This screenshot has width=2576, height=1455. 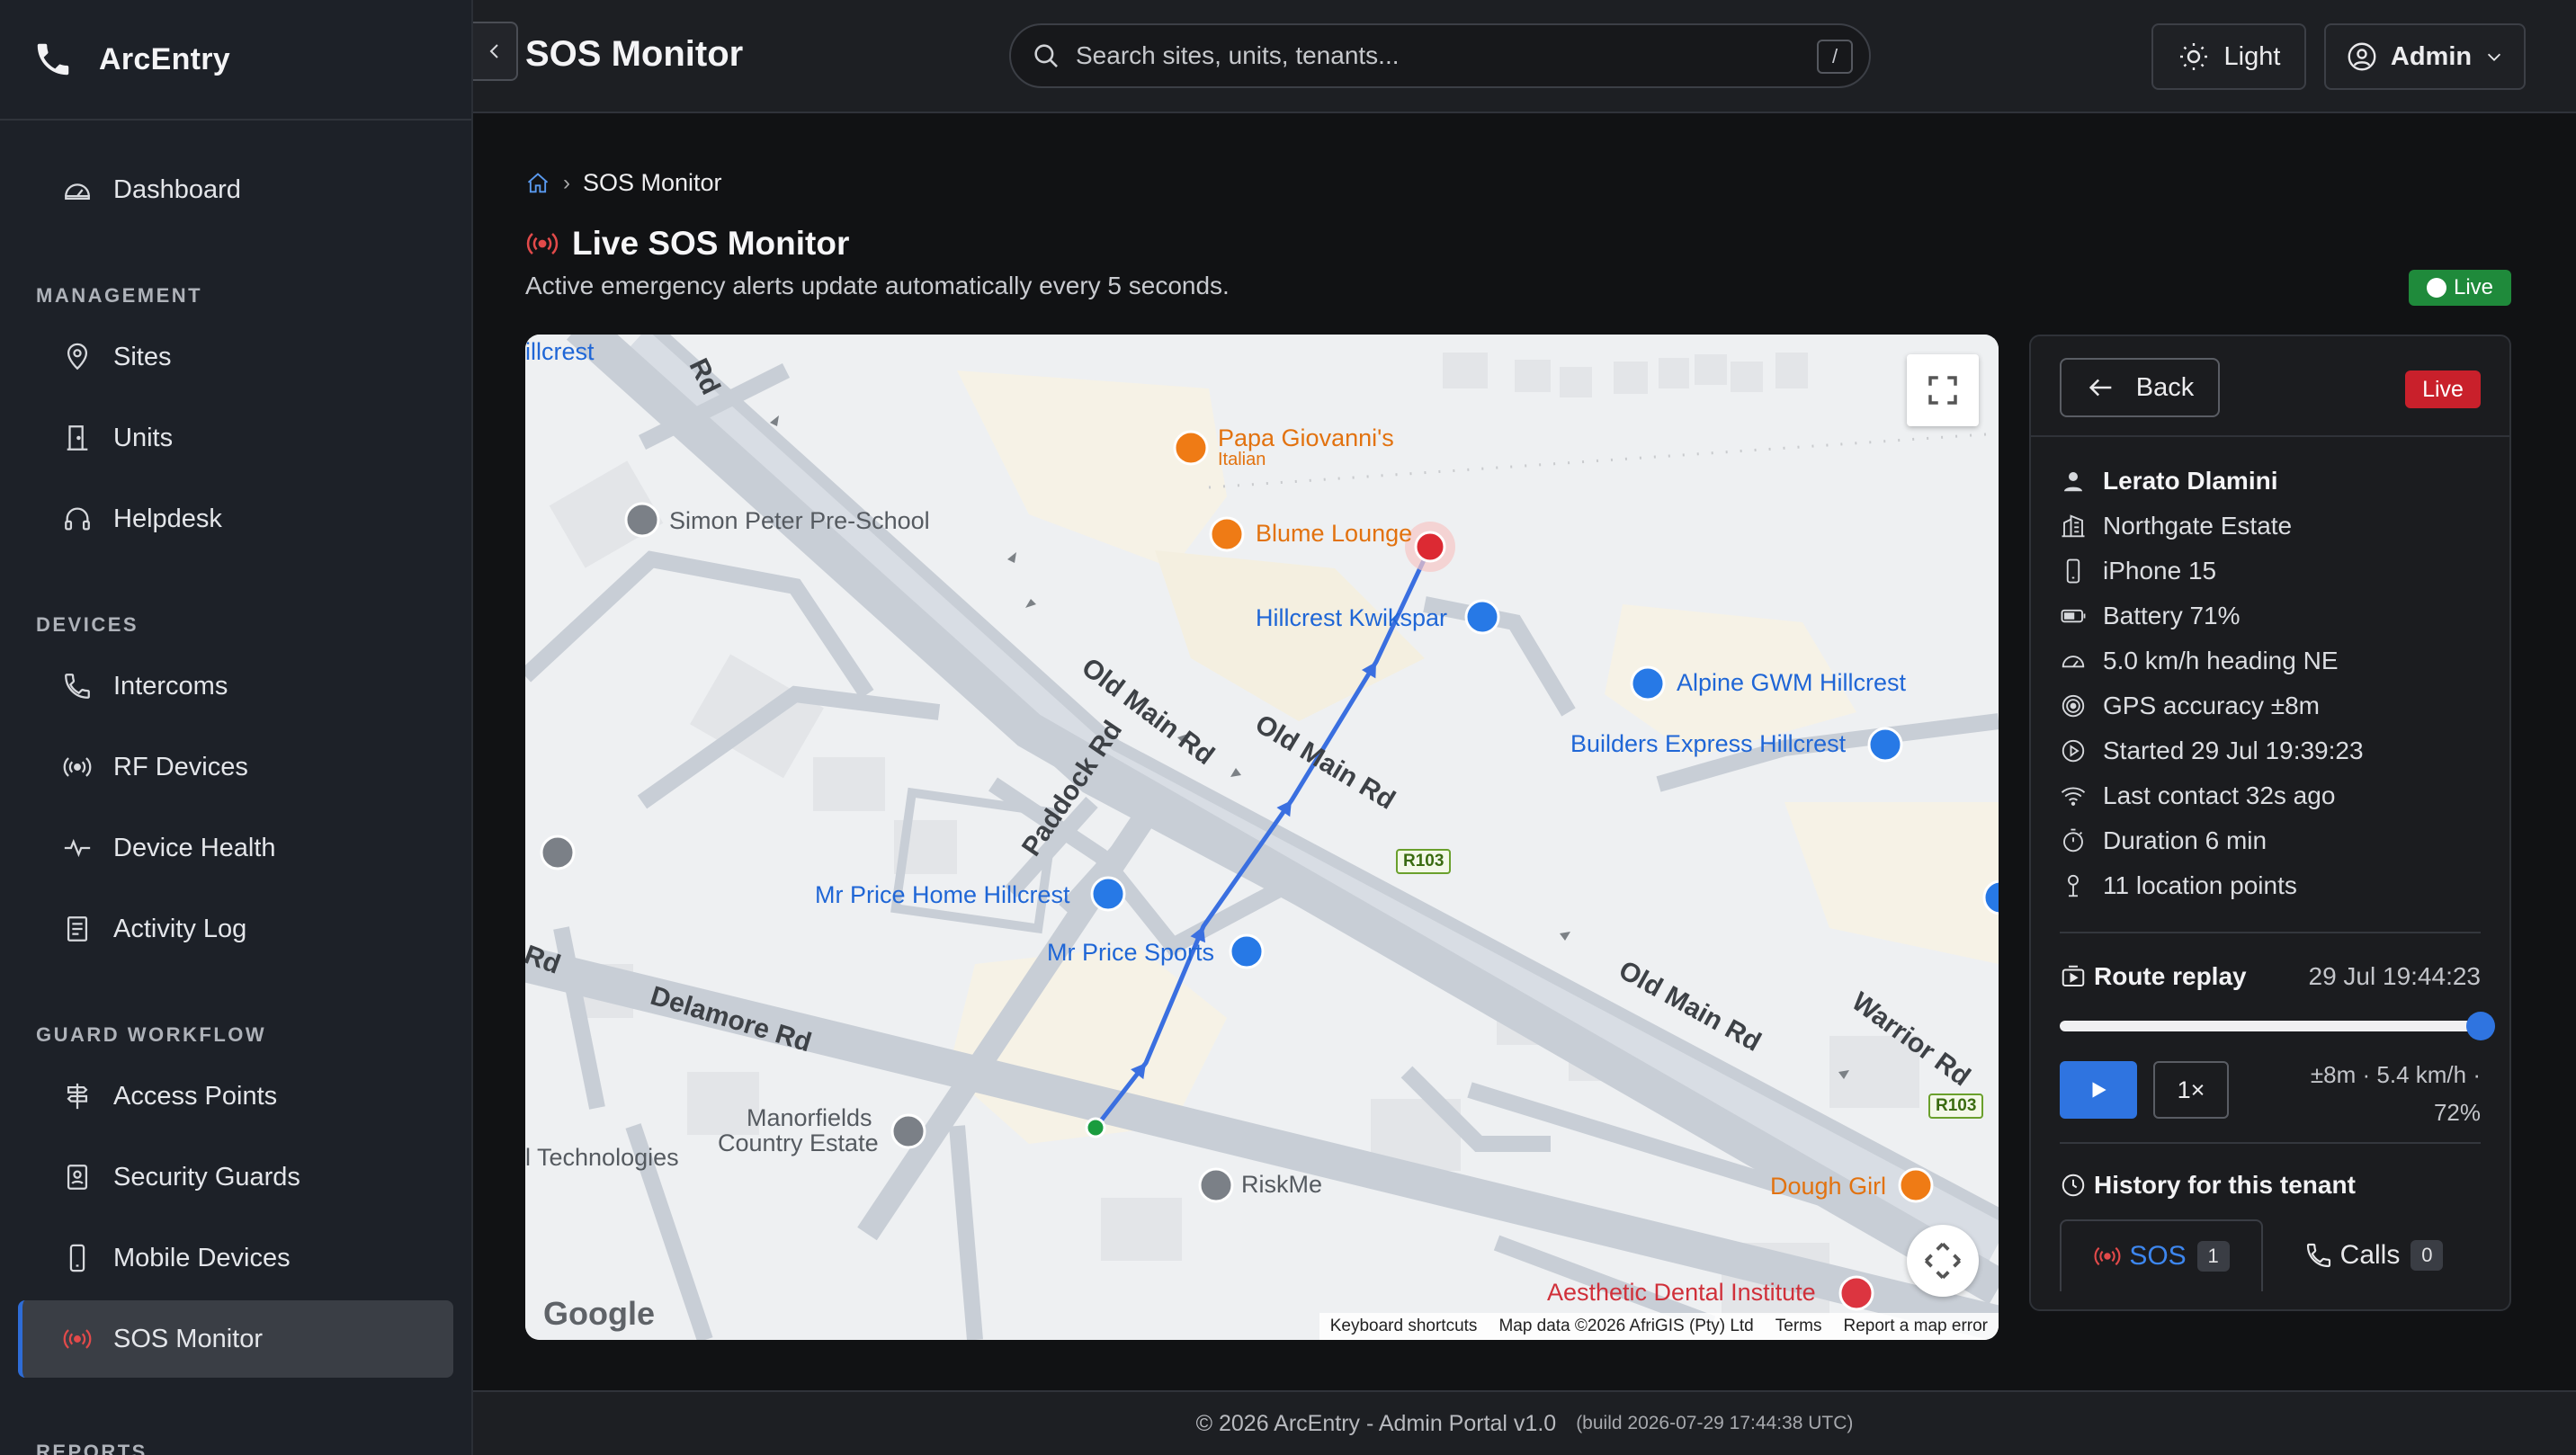 What do you see at coordinates (799, 521) in the screenshot?
I see `map-label-simon-peter: Simon Peter Pre-School` at bounding box center [799, 521].